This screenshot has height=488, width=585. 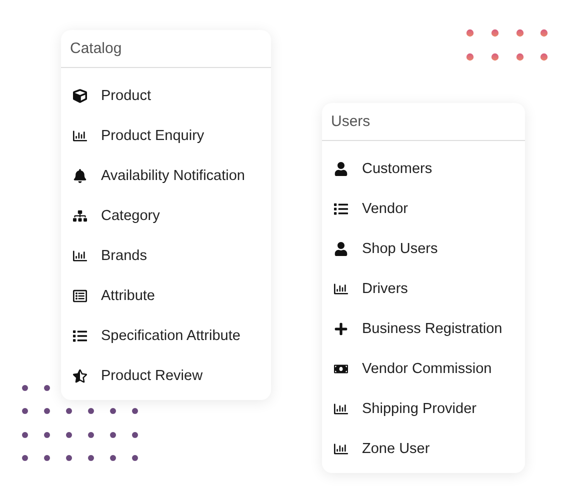 What do you see at coordinates (166, 49) in the screenshot?
I see `card-title: Catalog` at bounding box center [166, 49].